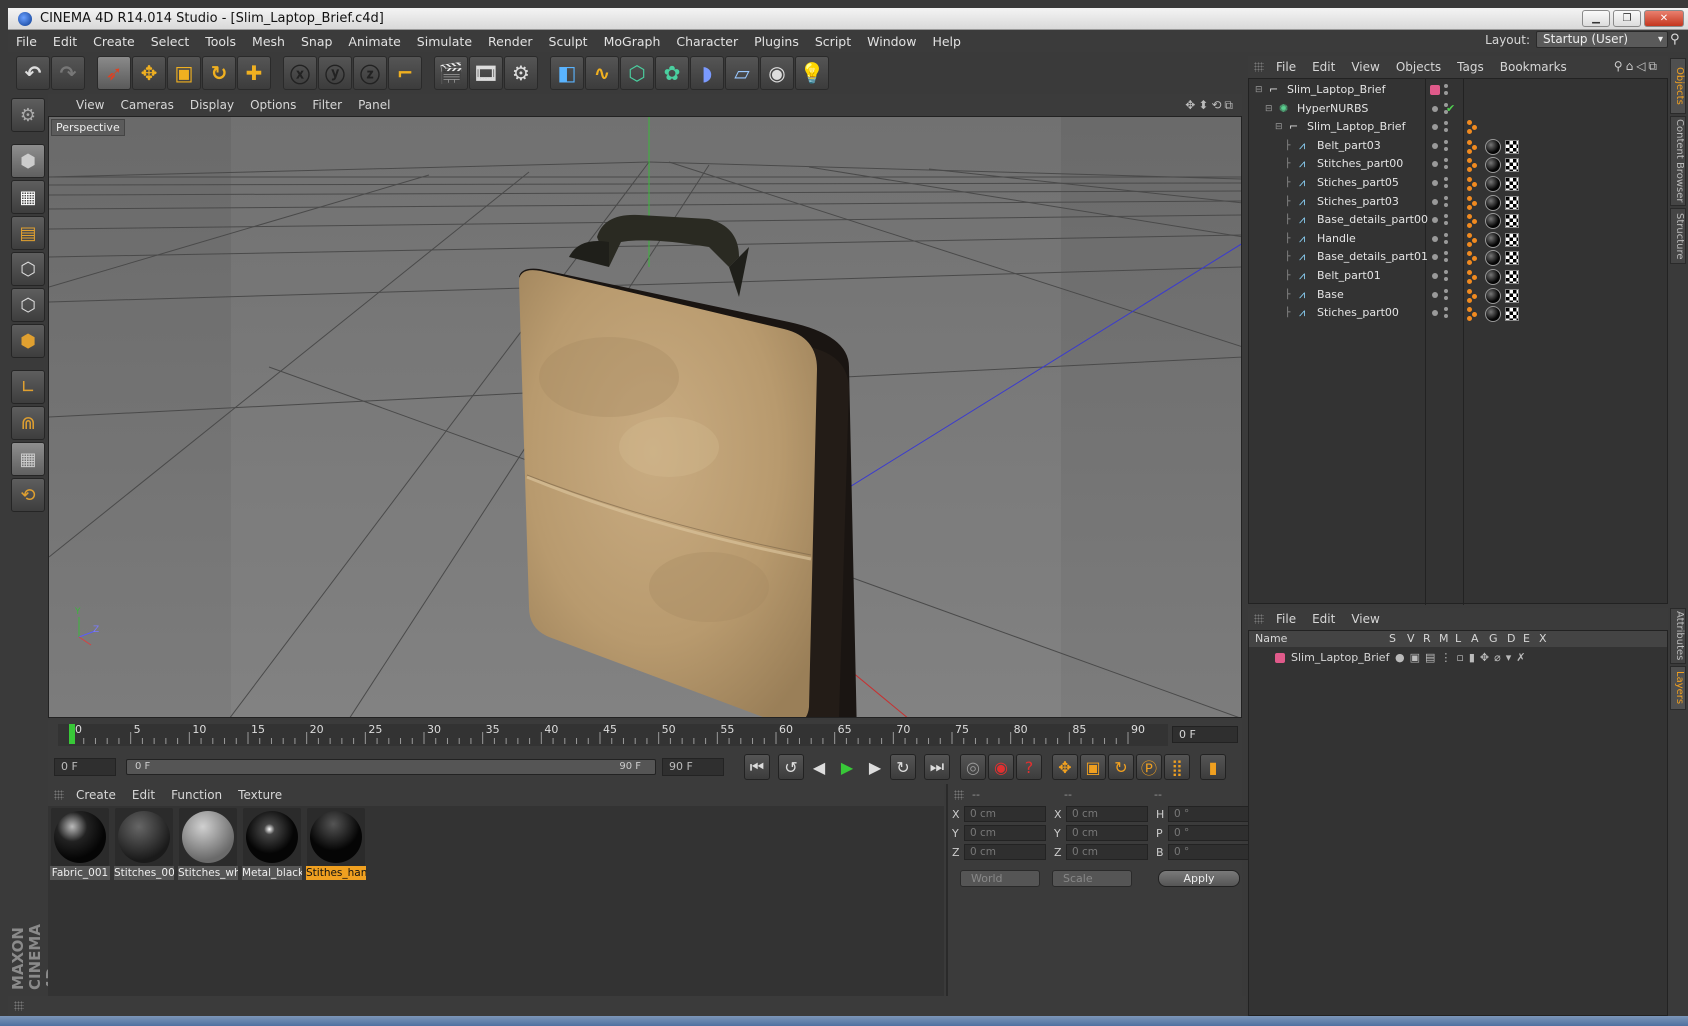  Describe the element at coordinates (568, 41) in the screenshot. I see `menu-sculpt: Sculpt` at that location.